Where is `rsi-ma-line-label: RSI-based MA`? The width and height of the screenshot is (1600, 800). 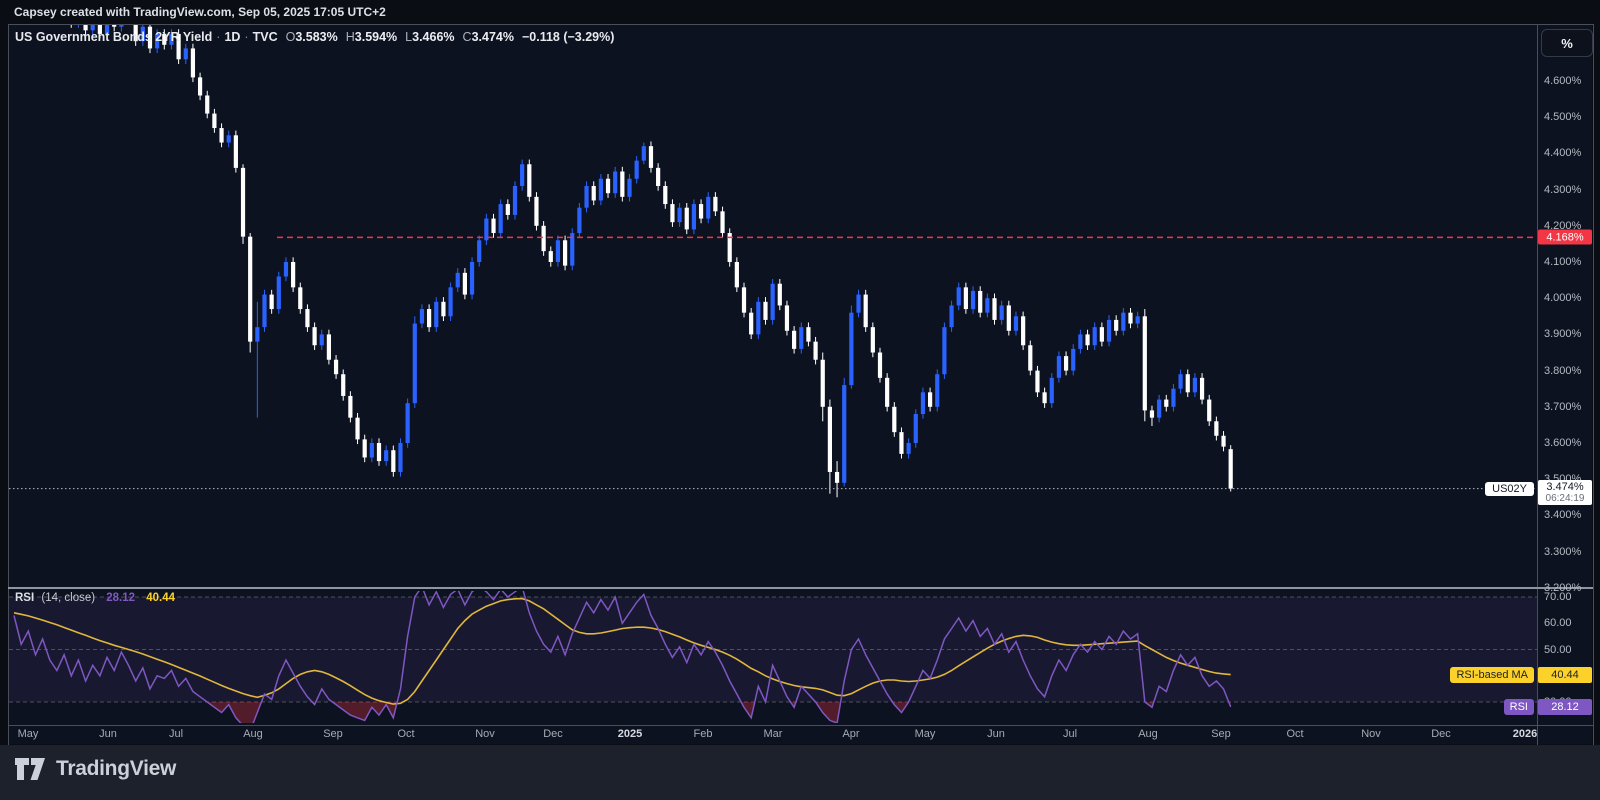
rsi-ma-line-label: RSI-based MA is located at coordinates (1492, 674).